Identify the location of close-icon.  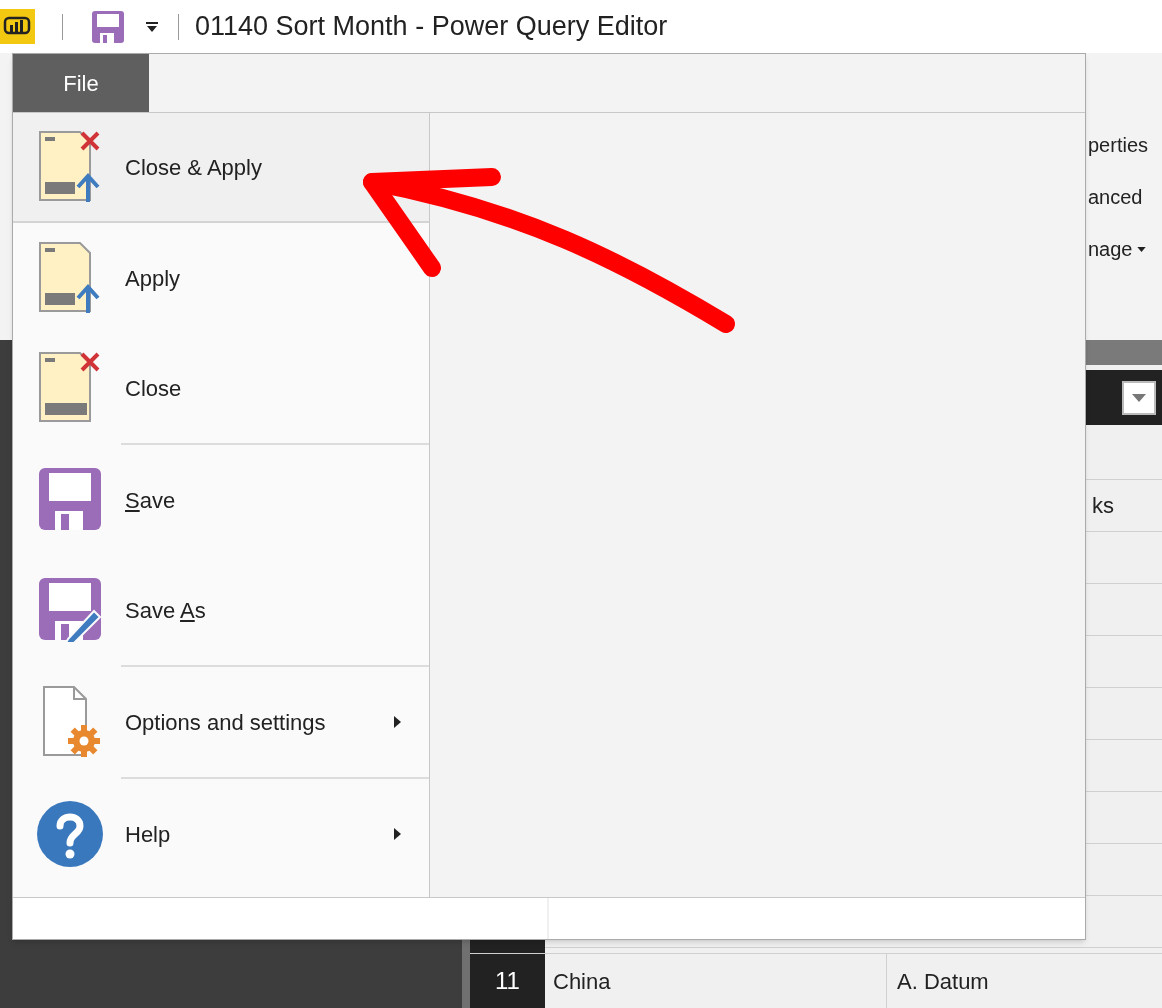
(70, 388).